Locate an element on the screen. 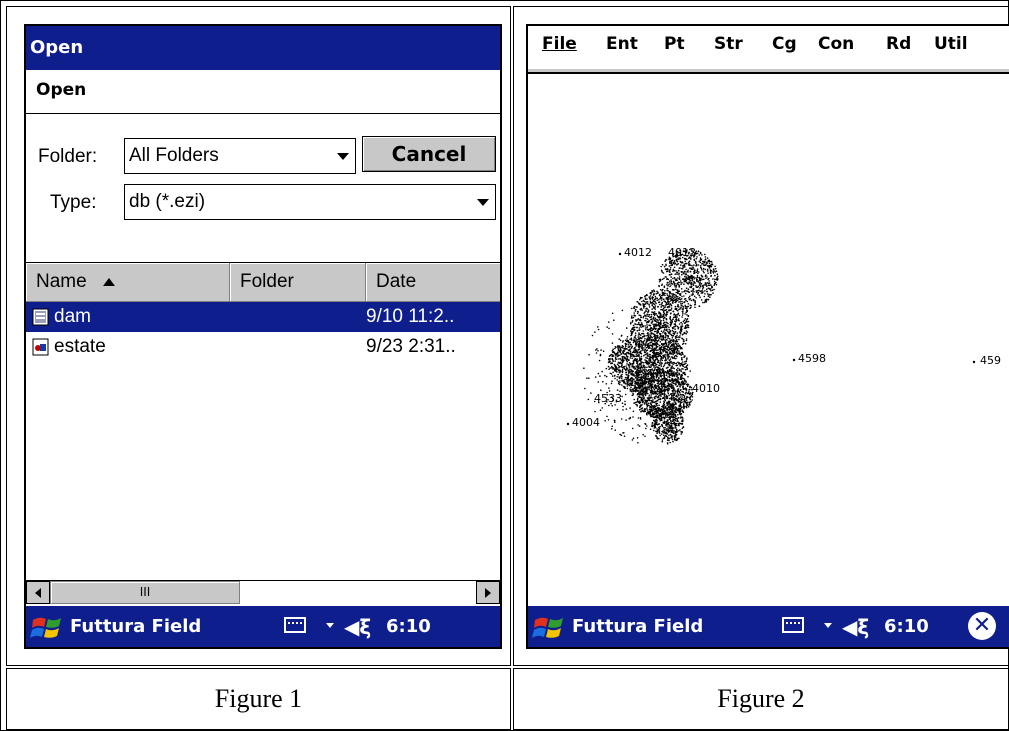 The image size is (1009, 731). file-name: estate is located at coordinates (80, 346).